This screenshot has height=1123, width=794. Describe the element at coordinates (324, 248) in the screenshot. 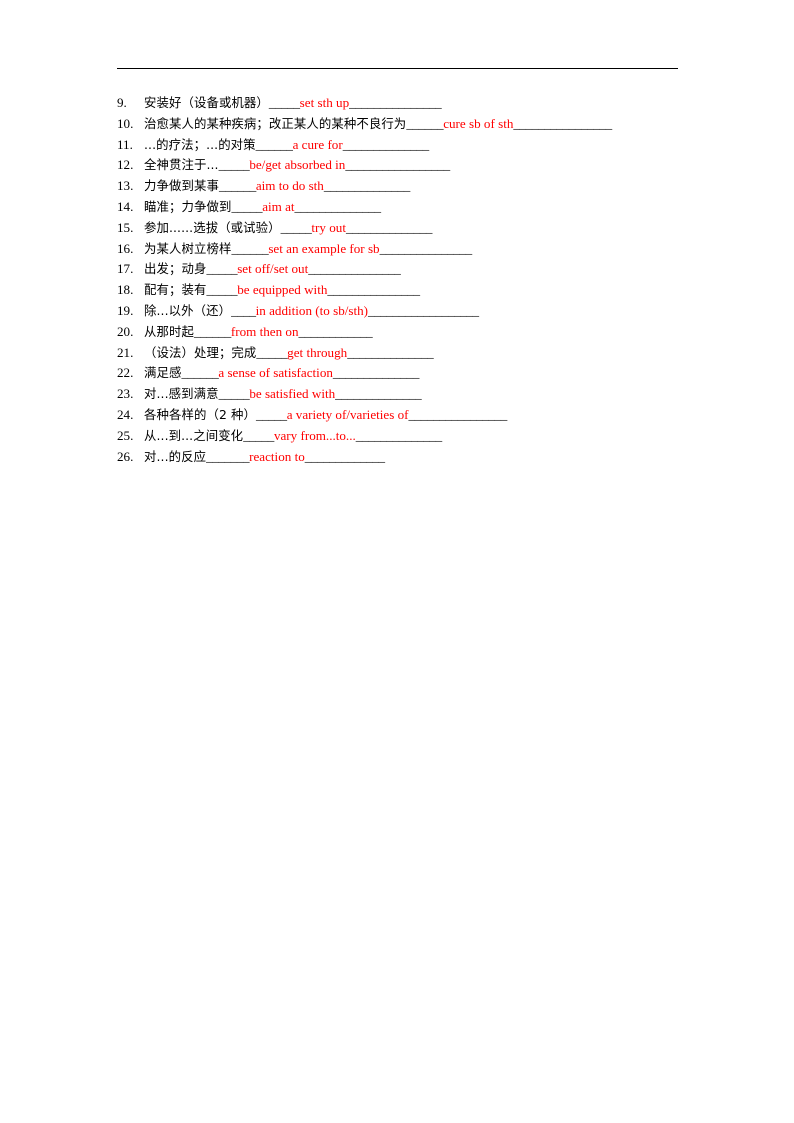

I see `item-answer-english: set an example for sb` at that location.